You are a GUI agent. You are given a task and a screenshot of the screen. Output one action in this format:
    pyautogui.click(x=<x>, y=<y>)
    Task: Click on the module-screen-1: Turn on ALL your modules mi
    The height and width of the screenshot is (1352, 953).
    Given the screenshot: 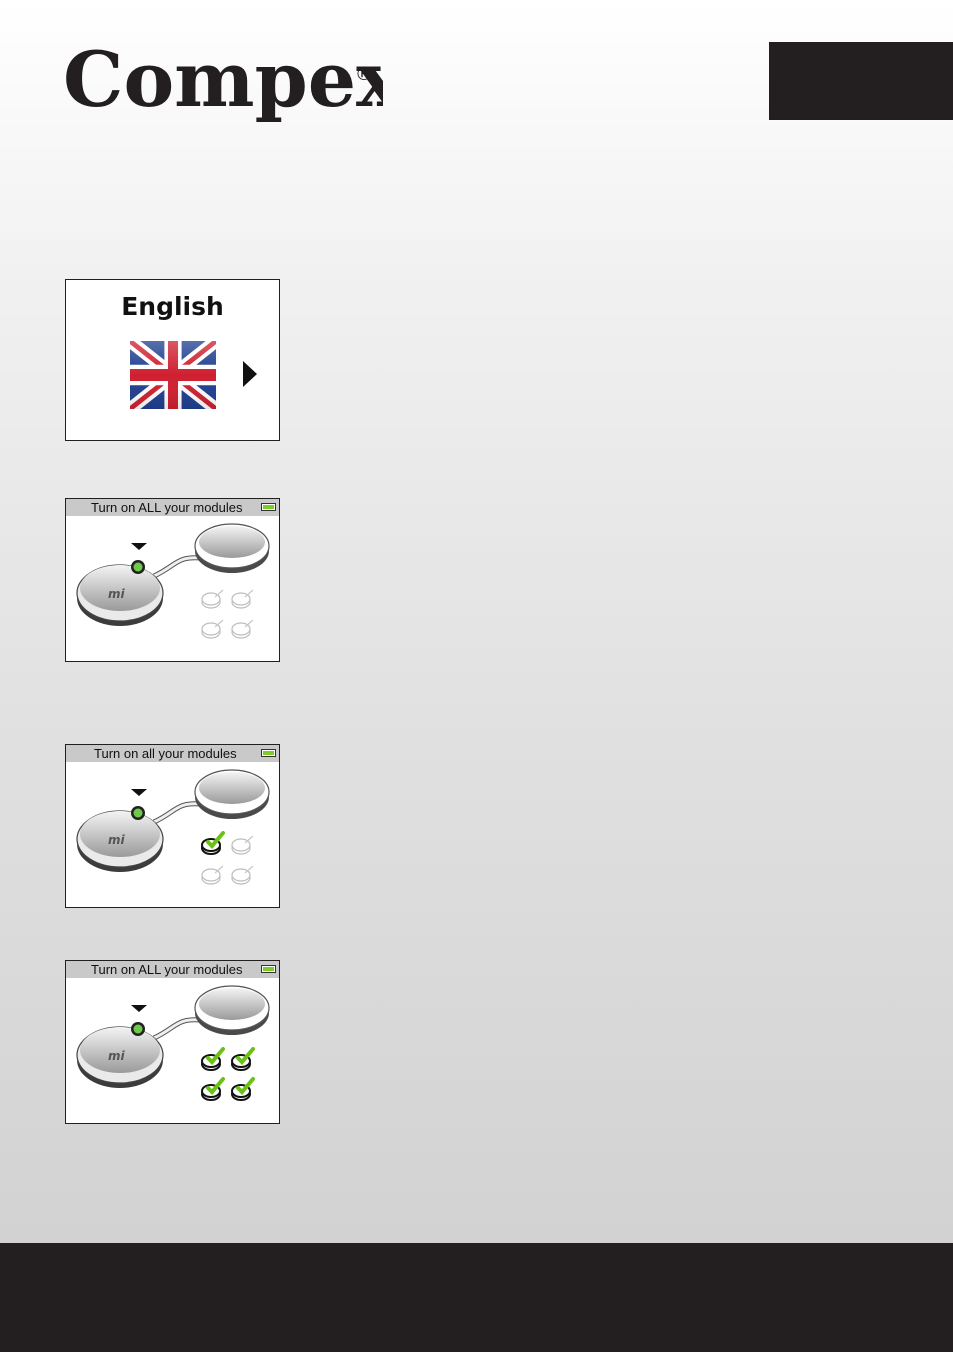 What is the action you would take?
    pyautogui.click(x=172, y=580)
    